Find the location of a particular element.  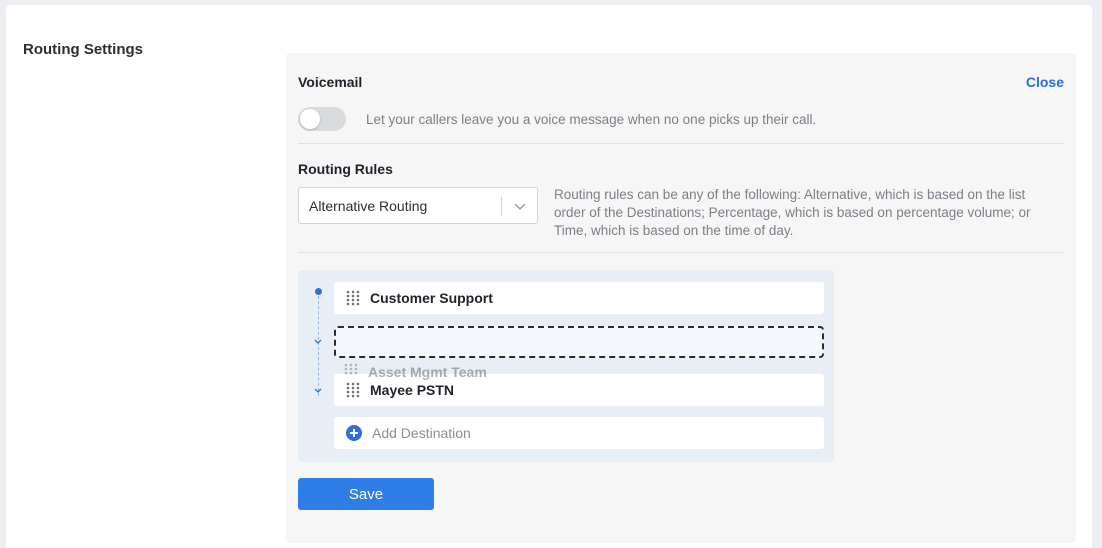

destination-row: Customer Support is located at coordinates (579, 298).